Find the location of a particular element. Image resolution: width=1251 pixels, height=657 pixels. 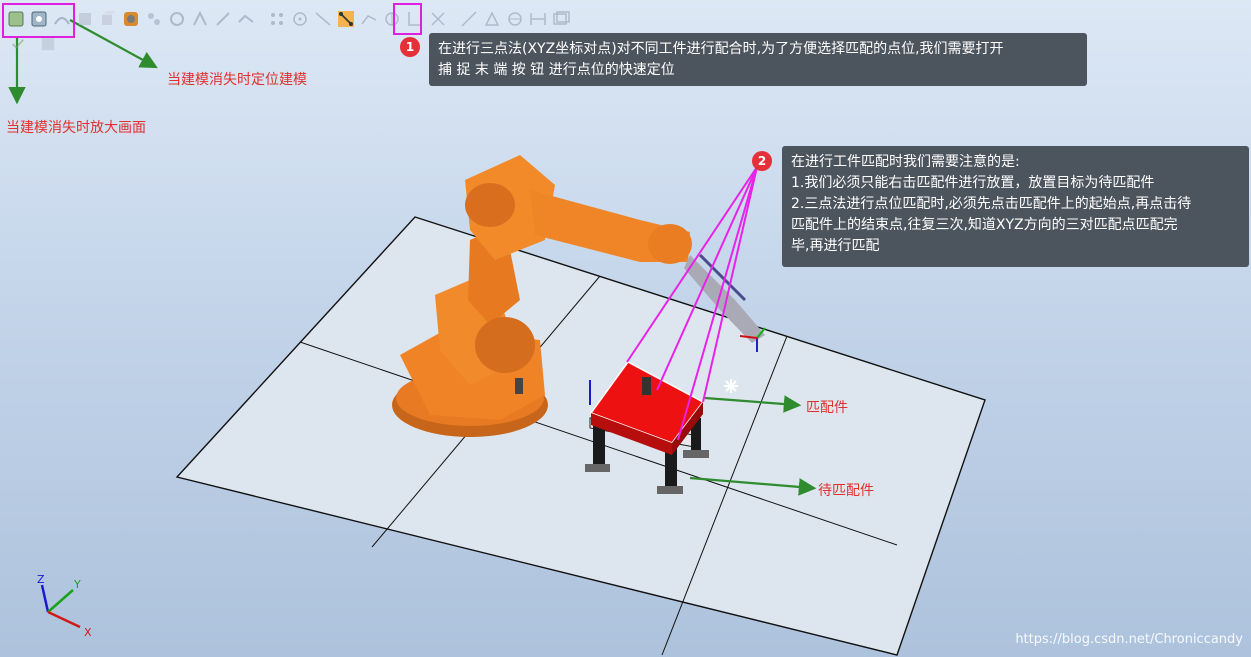

select-mechanism-icon is located at coordinates (177, 19).